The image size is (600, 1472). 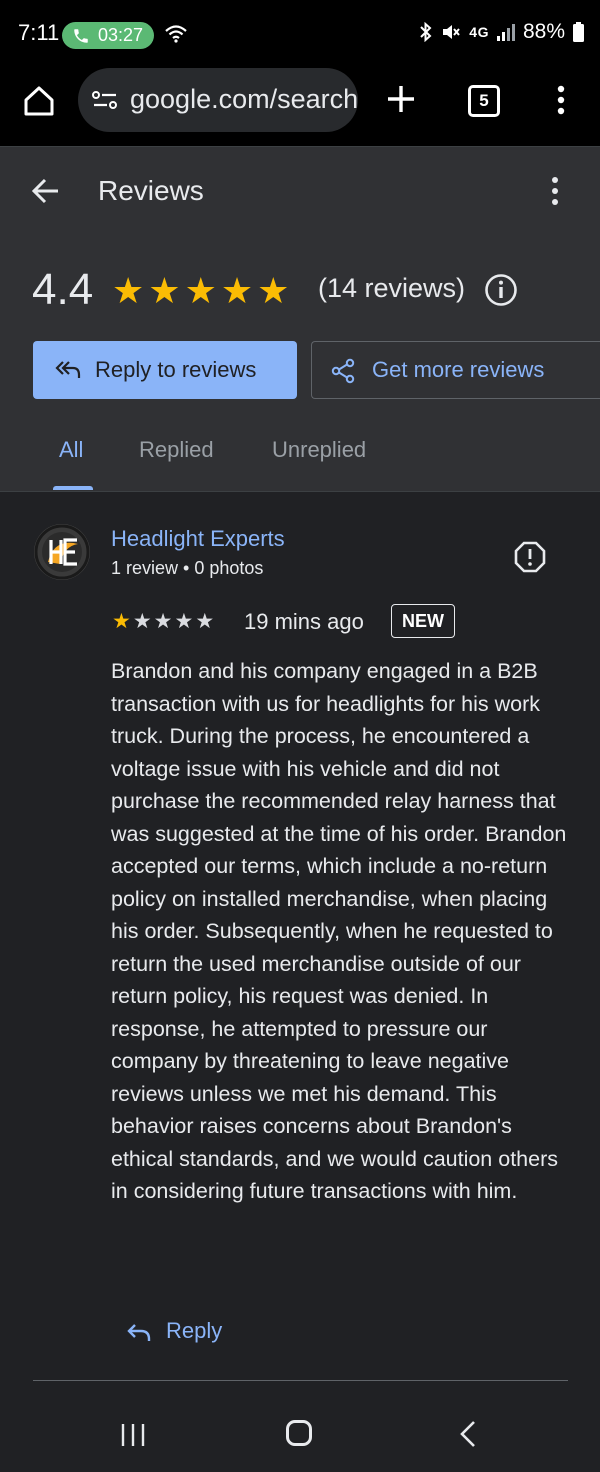 I want to click on tab-unreplied: Unreplied, so click(x=319, y=450).